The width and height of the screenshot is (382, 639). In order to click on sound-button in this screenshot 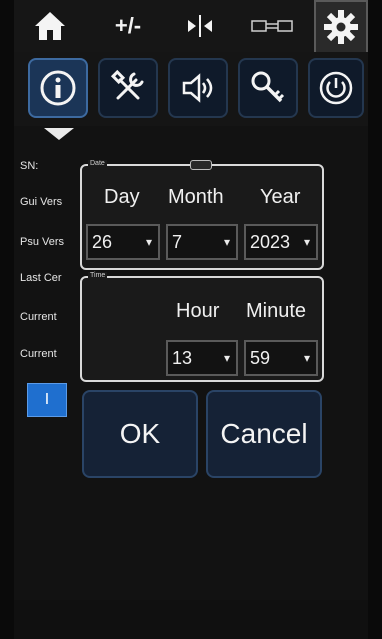, I will do `click(198, 88)`.